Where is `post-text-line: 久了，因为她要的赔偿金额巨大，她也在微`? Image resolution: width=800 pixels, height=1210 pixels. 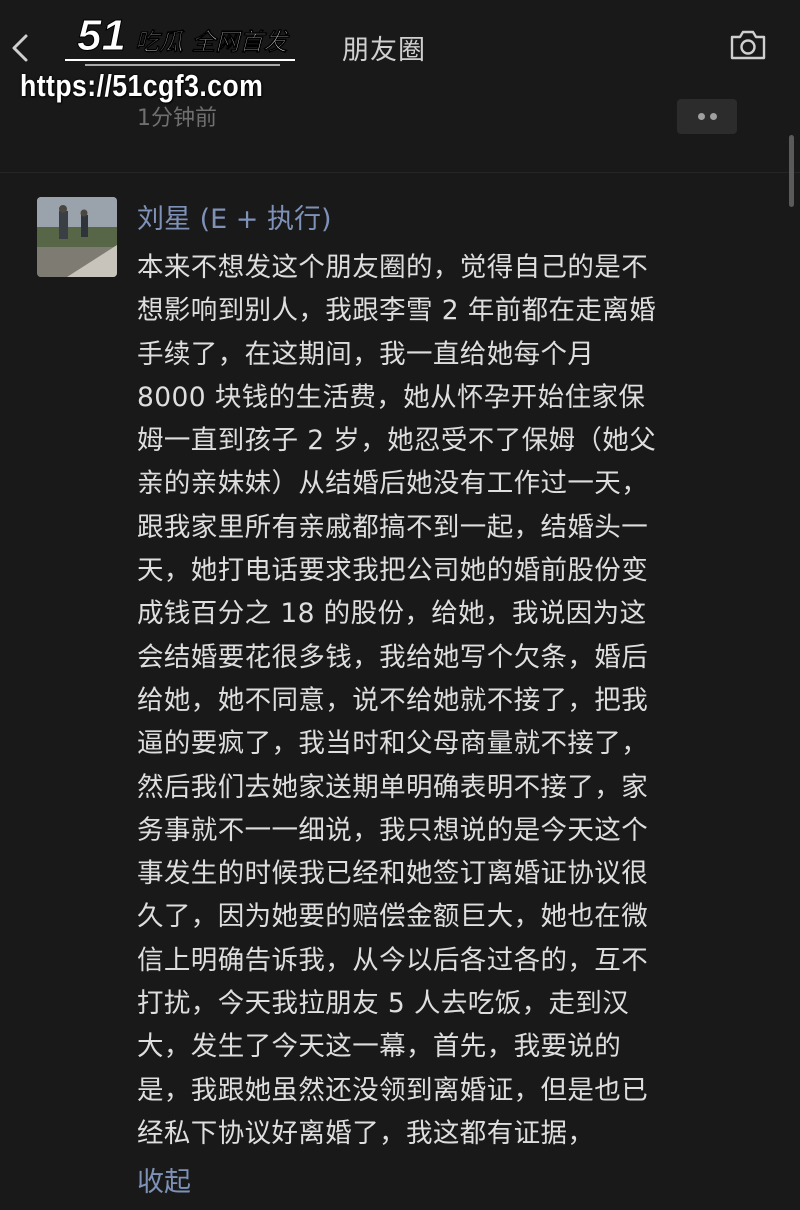
post-text-line: 久了，因为她要的赔偿金额巨大，她也在微 is located at coordinates (393, 917).